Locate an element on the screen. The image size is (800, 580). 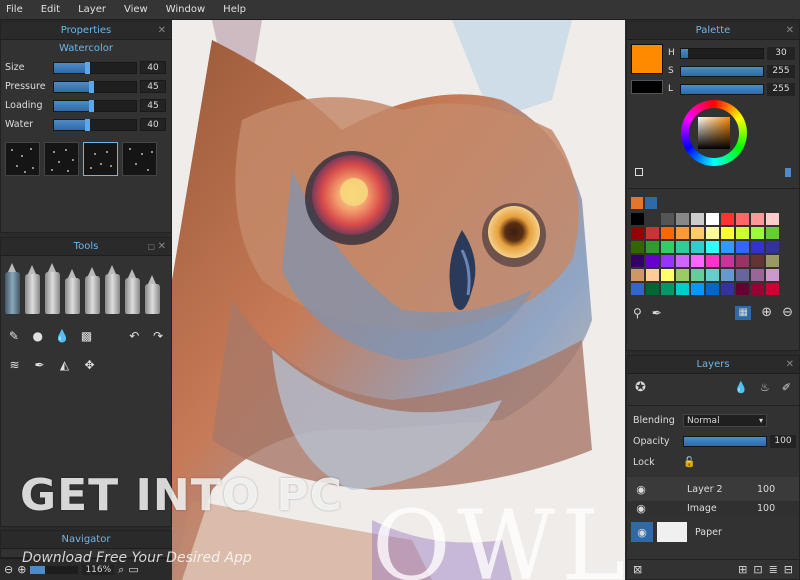
size-value: 40 is located at coordinates (153, 67).